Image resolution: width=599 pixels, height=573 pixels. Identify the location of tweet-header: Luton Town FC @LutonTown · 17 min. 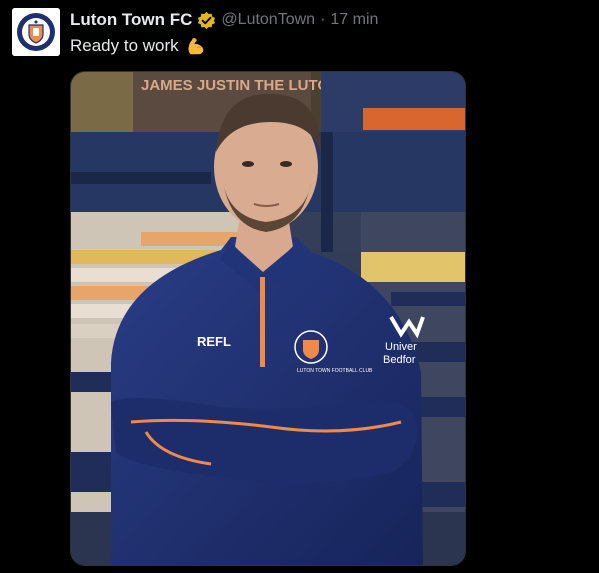
(224, 20).